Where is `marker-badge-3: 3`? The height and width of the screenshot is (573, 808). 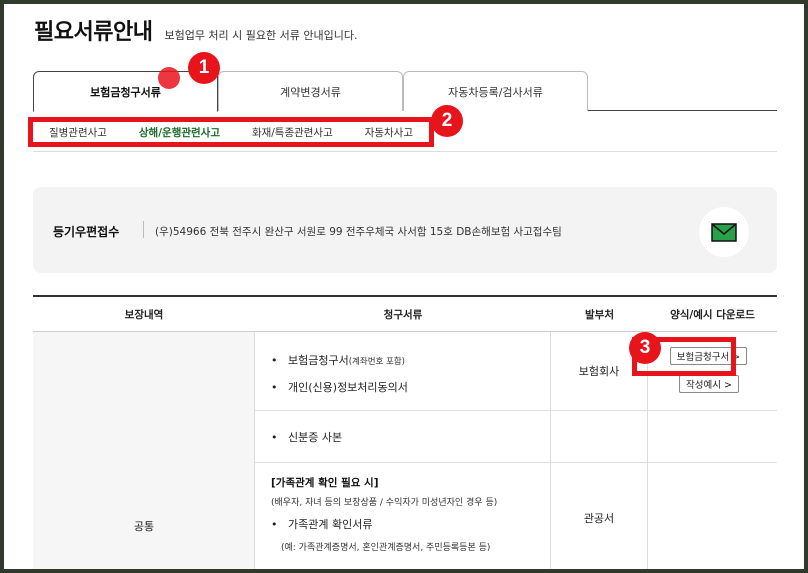
marker-badge-3: 3 is located at coordinates (645, 348).